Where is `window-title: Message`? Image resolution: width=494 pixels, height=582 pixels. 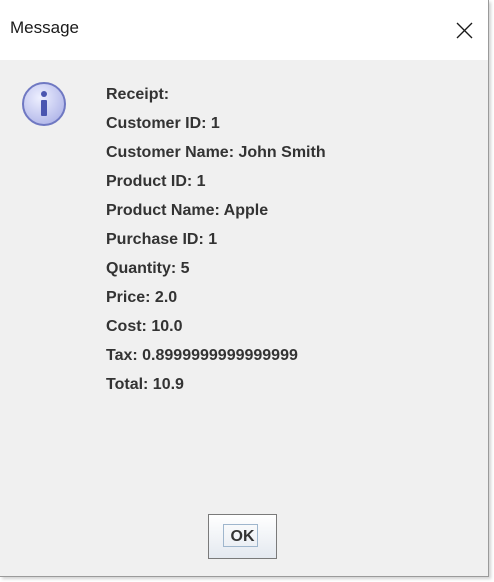 window-title: Message is located at coordinates (44, 27).